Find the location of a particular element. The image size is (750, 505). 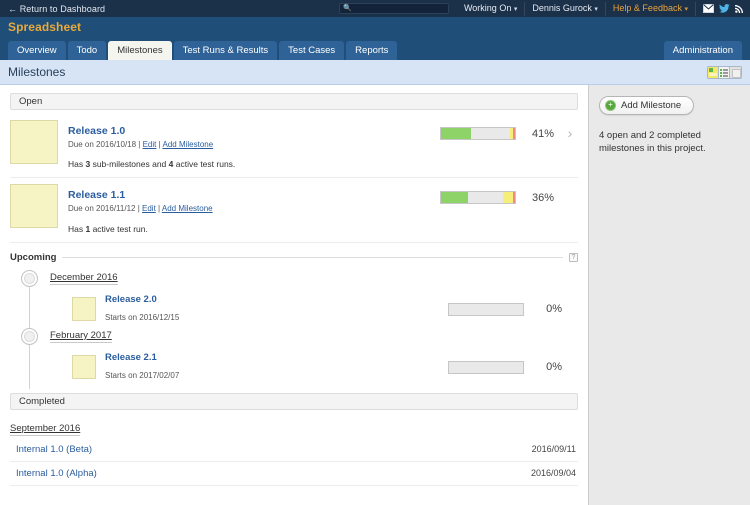

summary-suffix: active test runs. is located at coordinates (204, 164).